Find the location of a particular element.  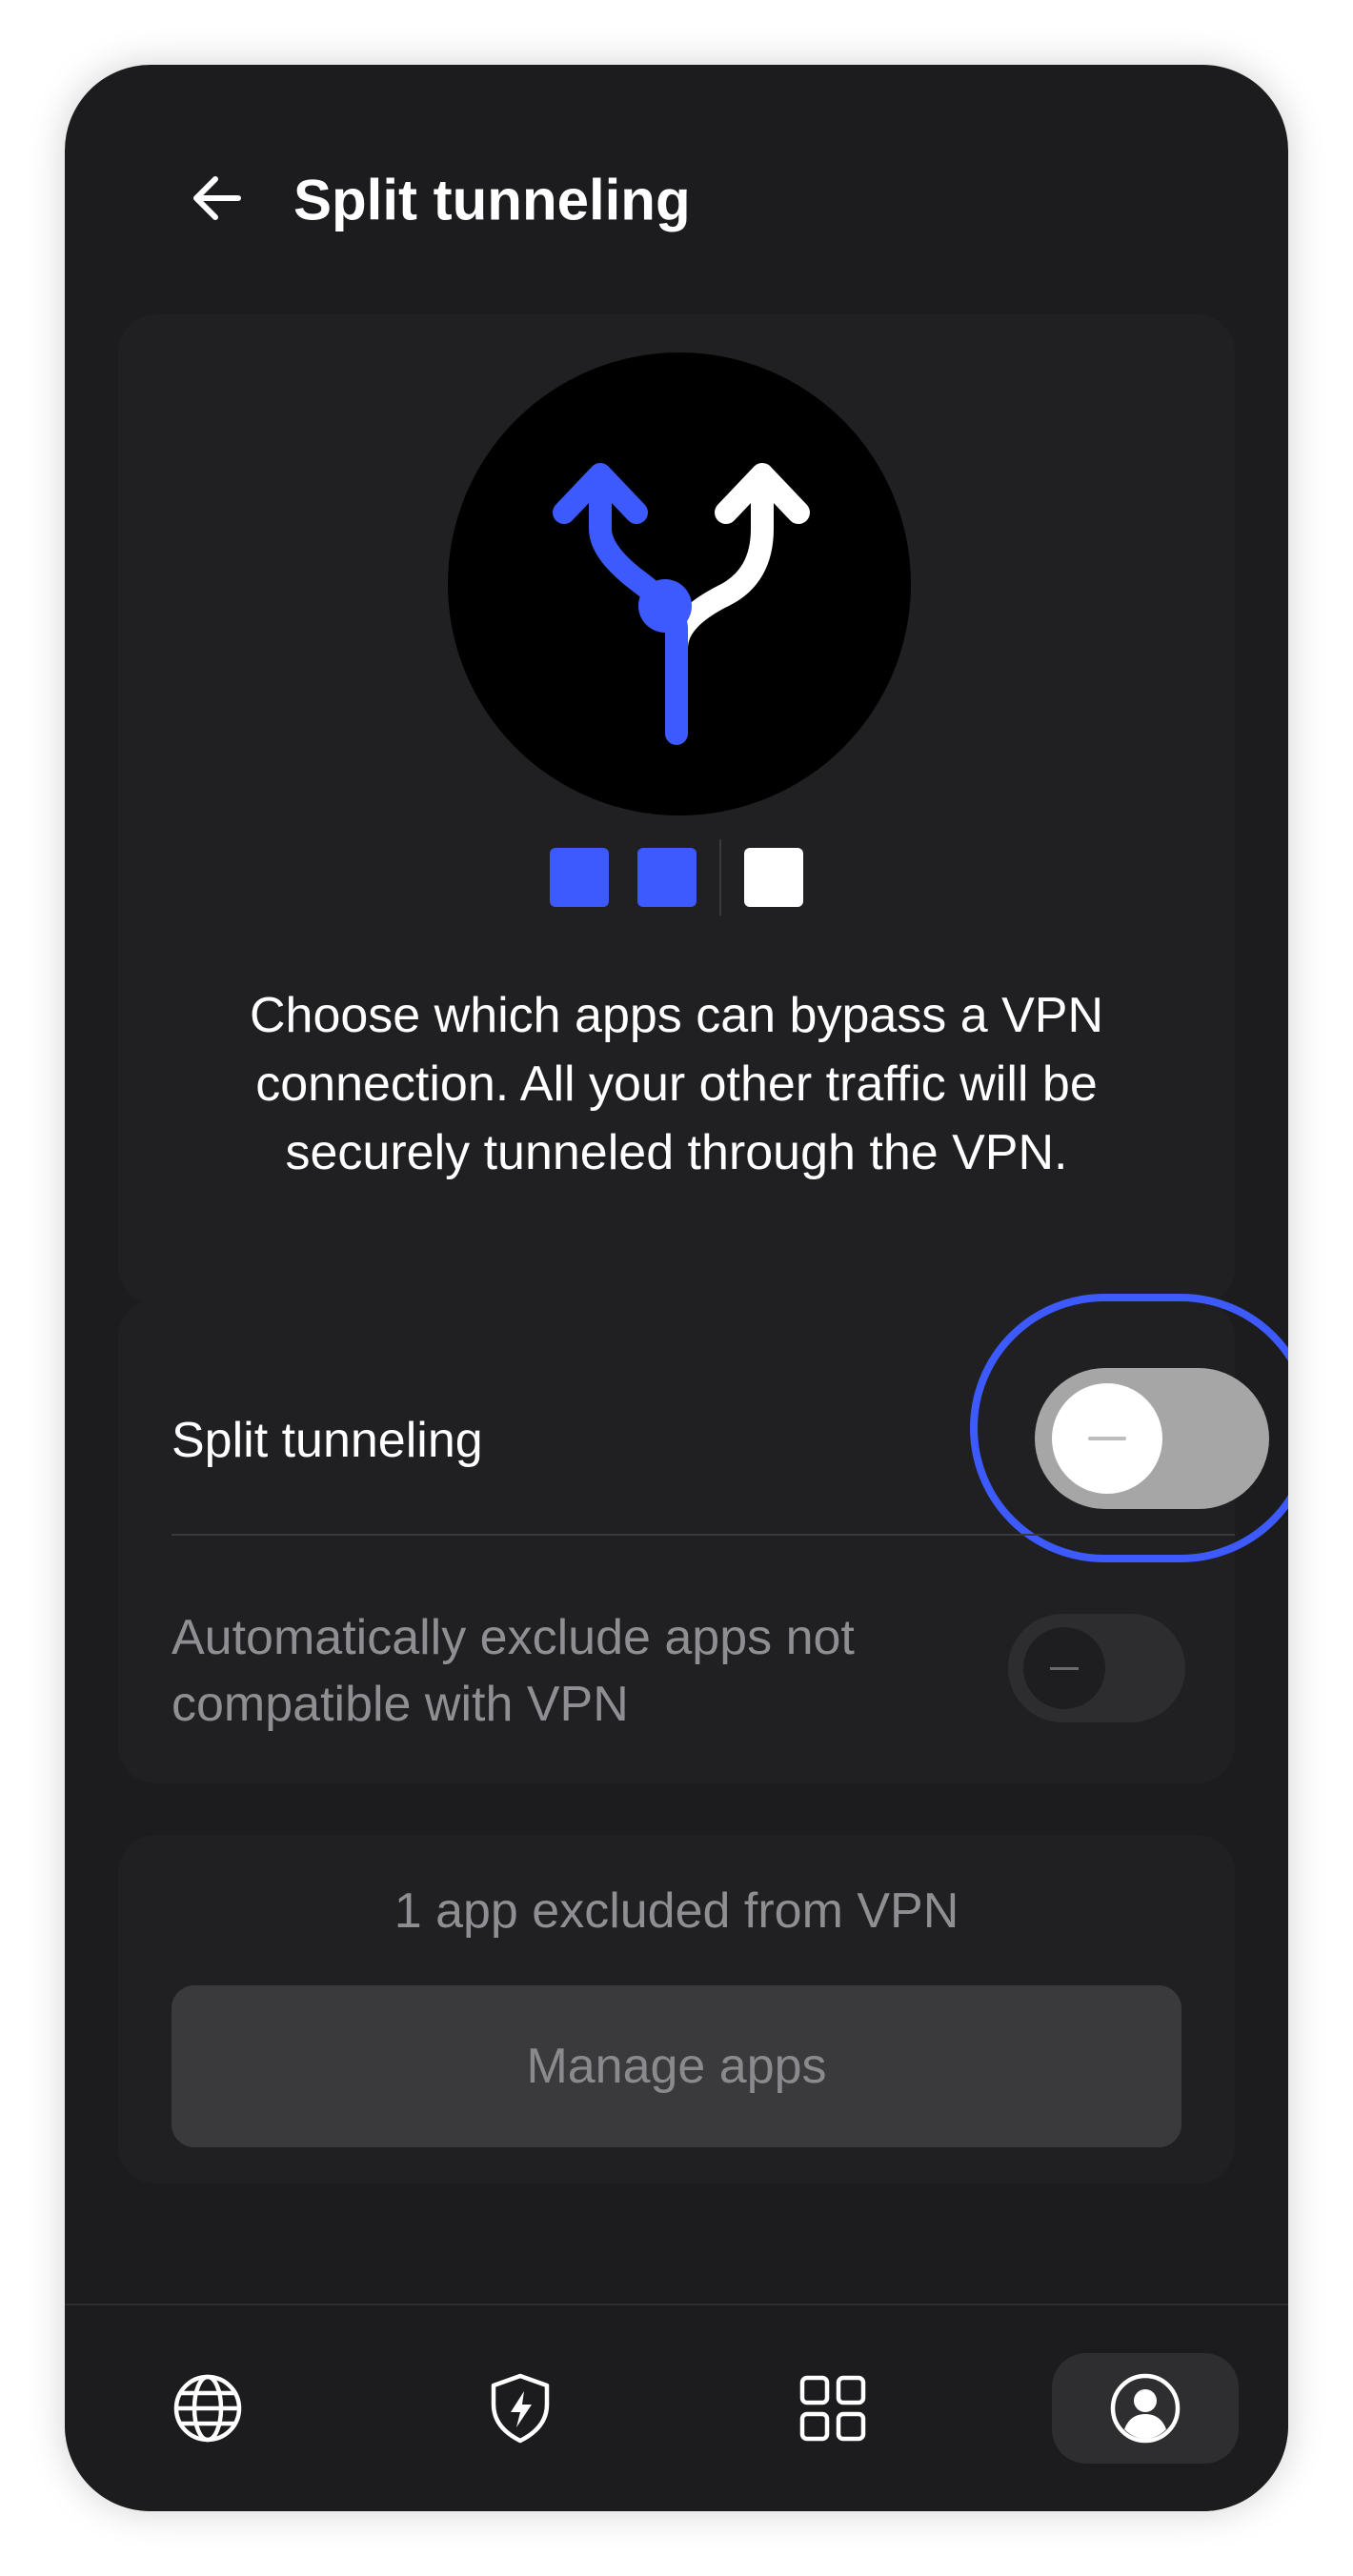

split-arrows-icon is located at coordinates (679, 583).